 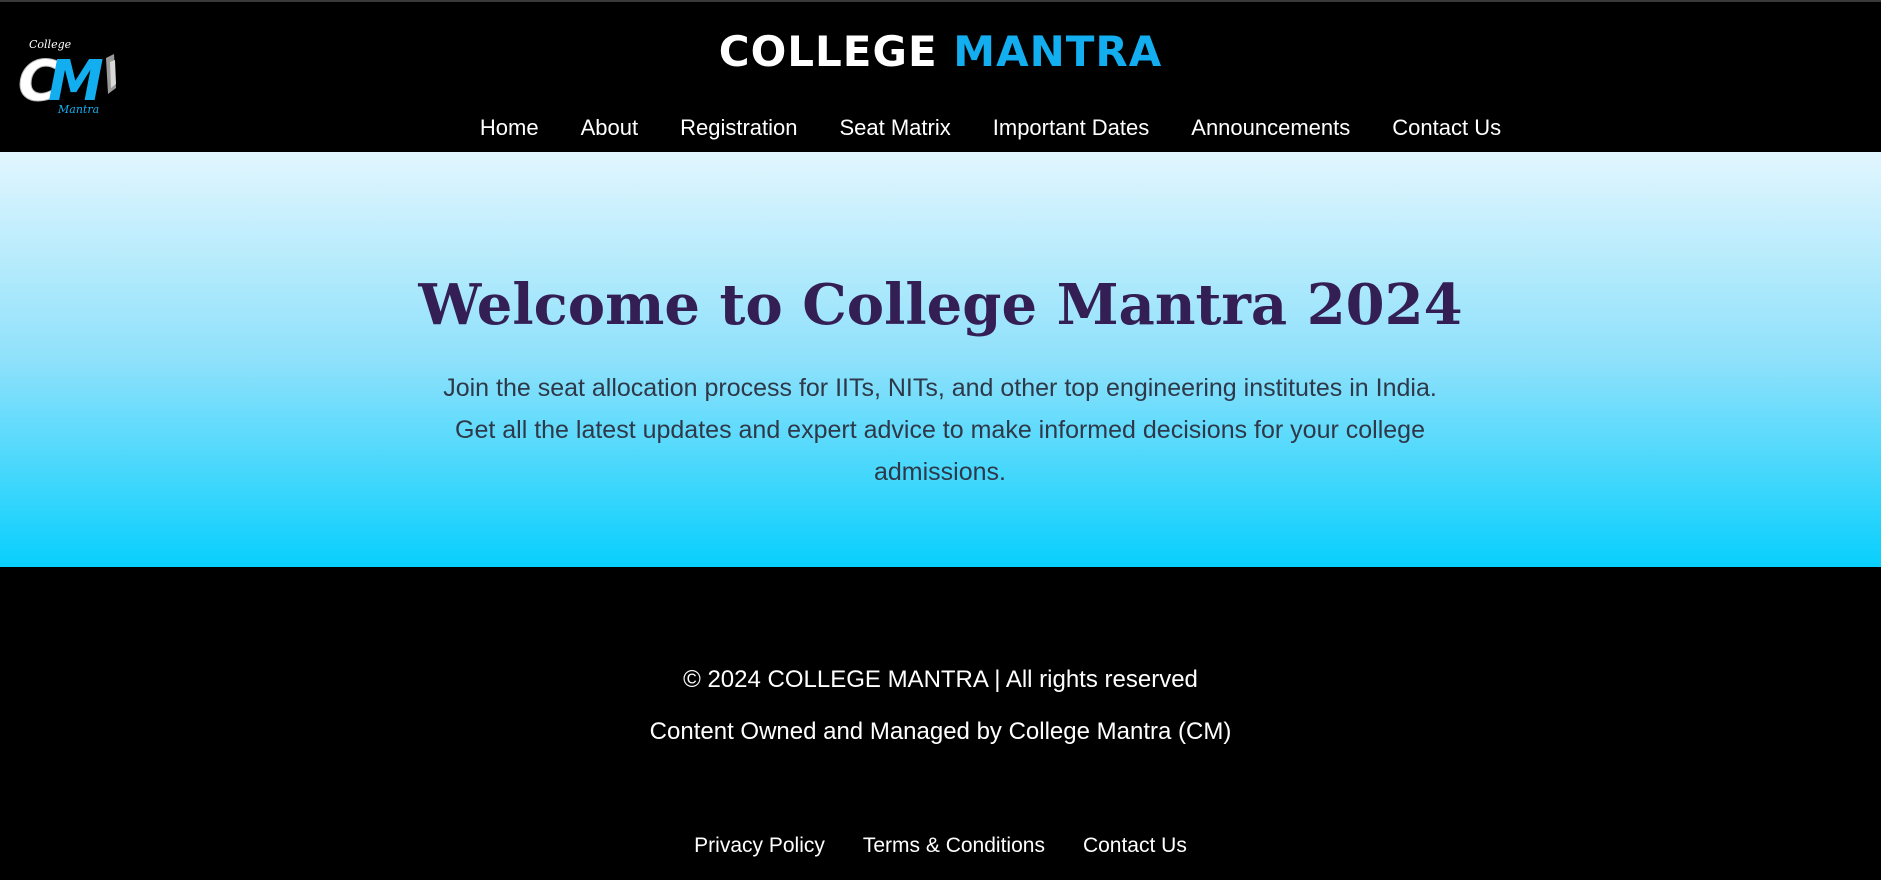 What do you see at coordinates (940, 52) in the screenshot?
I see `site-title: COLLEGE MANTRA` at bounding box center [940, 52].